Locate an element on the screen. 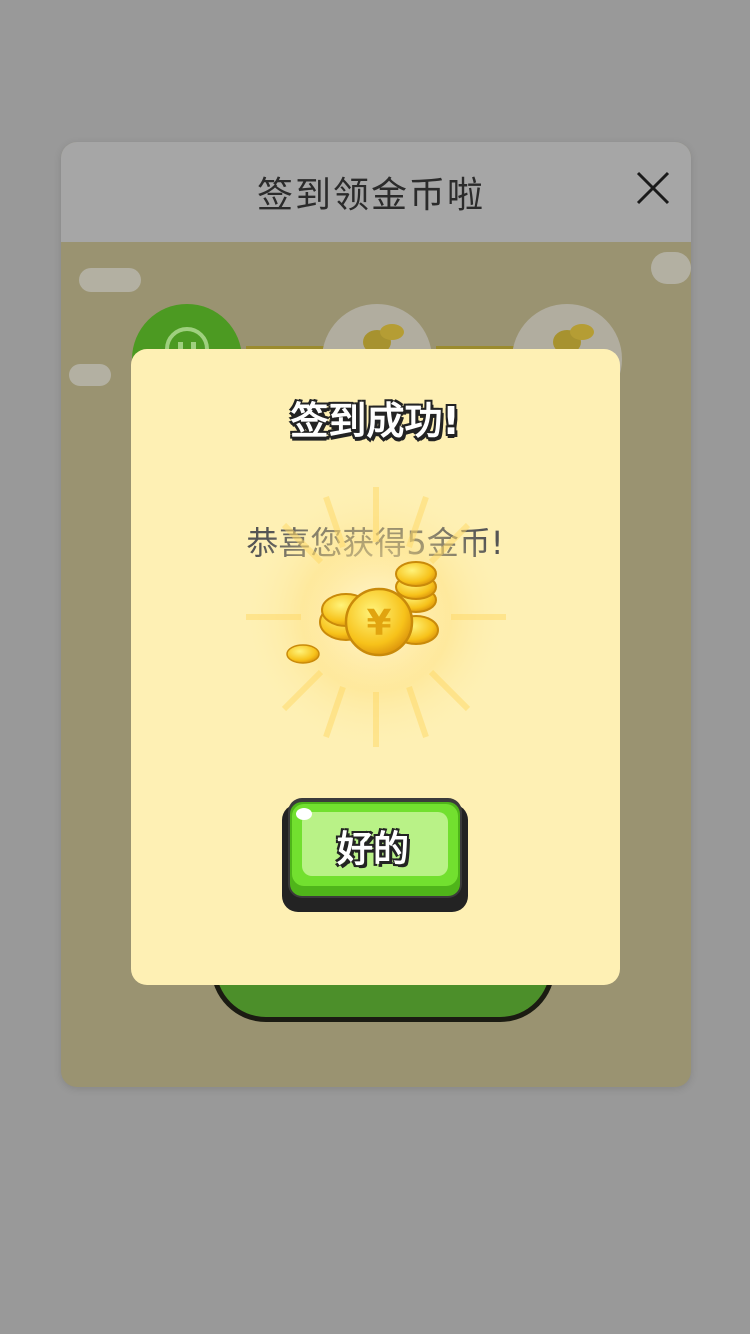 Image resolution: width=750 pixels, height=1334 pixels. gold-coins-icon: ¥ is located at coordinates (376, 617).